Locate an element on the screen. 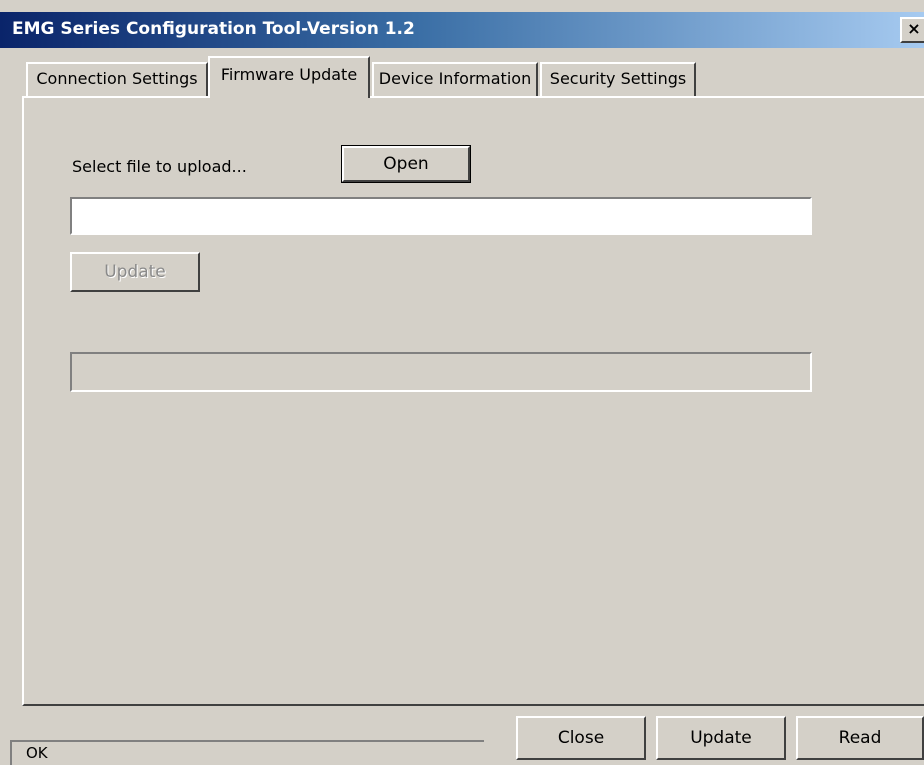 The height and width of the screenshot is (765, 924). close-window-button: × is located at coordinates (912, 30).